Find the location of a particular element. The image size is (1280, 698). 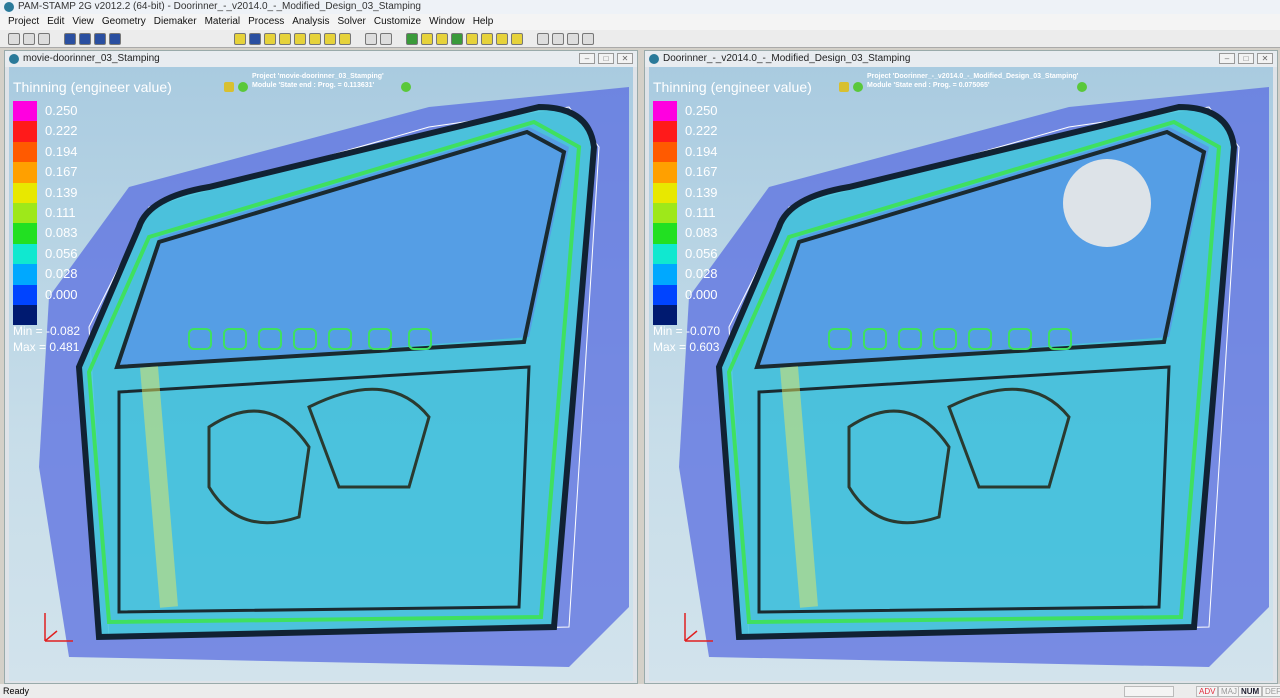

status-text: Ready is located at coordinates (16, 691).